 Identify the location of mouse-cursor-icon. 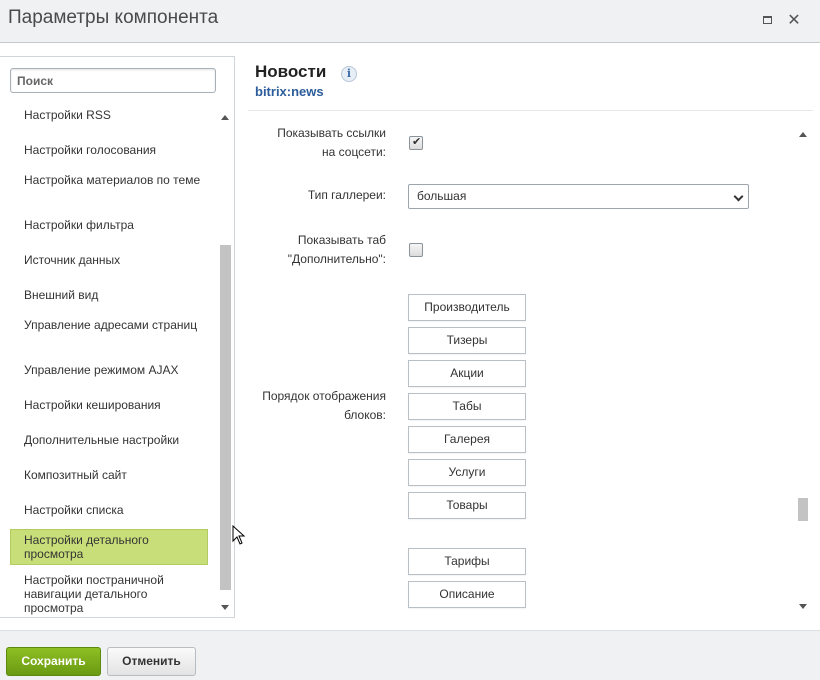
(239, 535).